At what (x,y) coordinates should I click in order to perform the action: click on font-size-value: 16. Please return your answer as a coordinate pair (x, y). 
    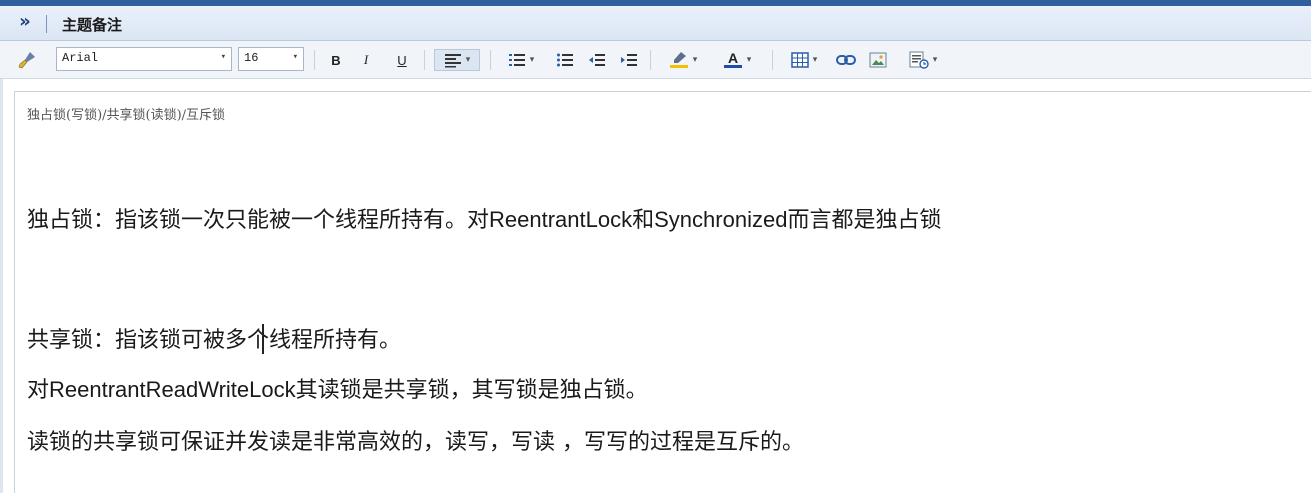
    Looking at the image, I should click on (251, 58).